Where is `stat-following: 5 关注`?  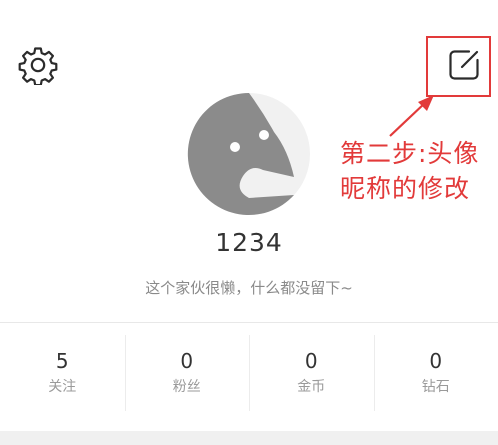 stat-following: 5 关注 is located at coordinates (62, 373).